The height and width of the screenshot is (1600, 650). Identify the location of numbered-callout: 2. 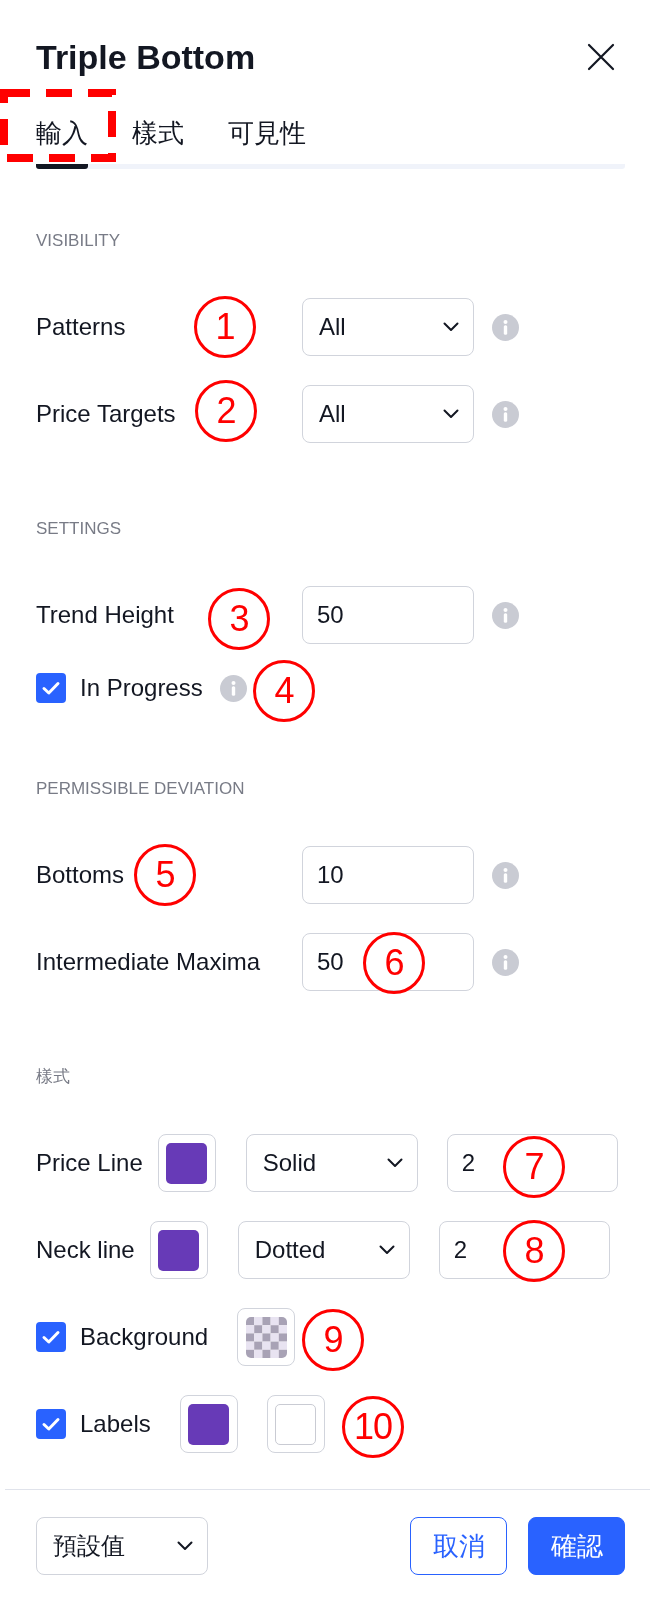
(226, 411).